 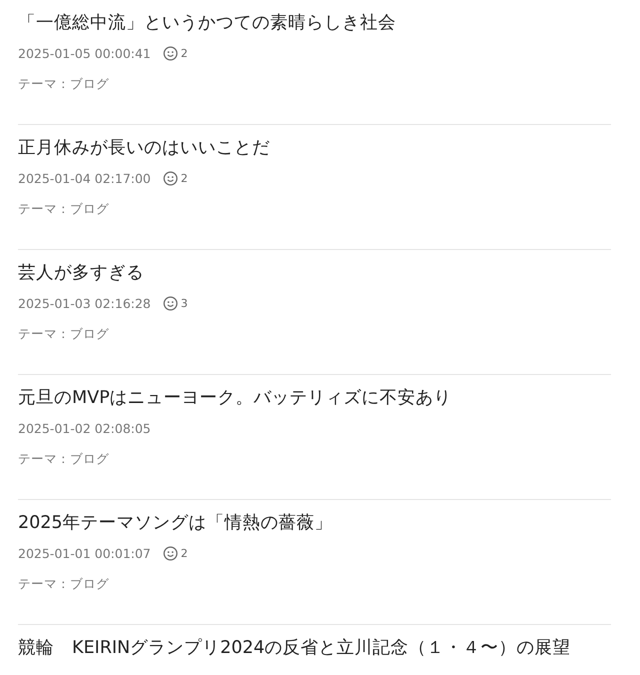 What do you see at coordinates (314, 273) in the screenshot?
I see `post-title: 芸人が多すぎる` at bounding box center [314, 273].